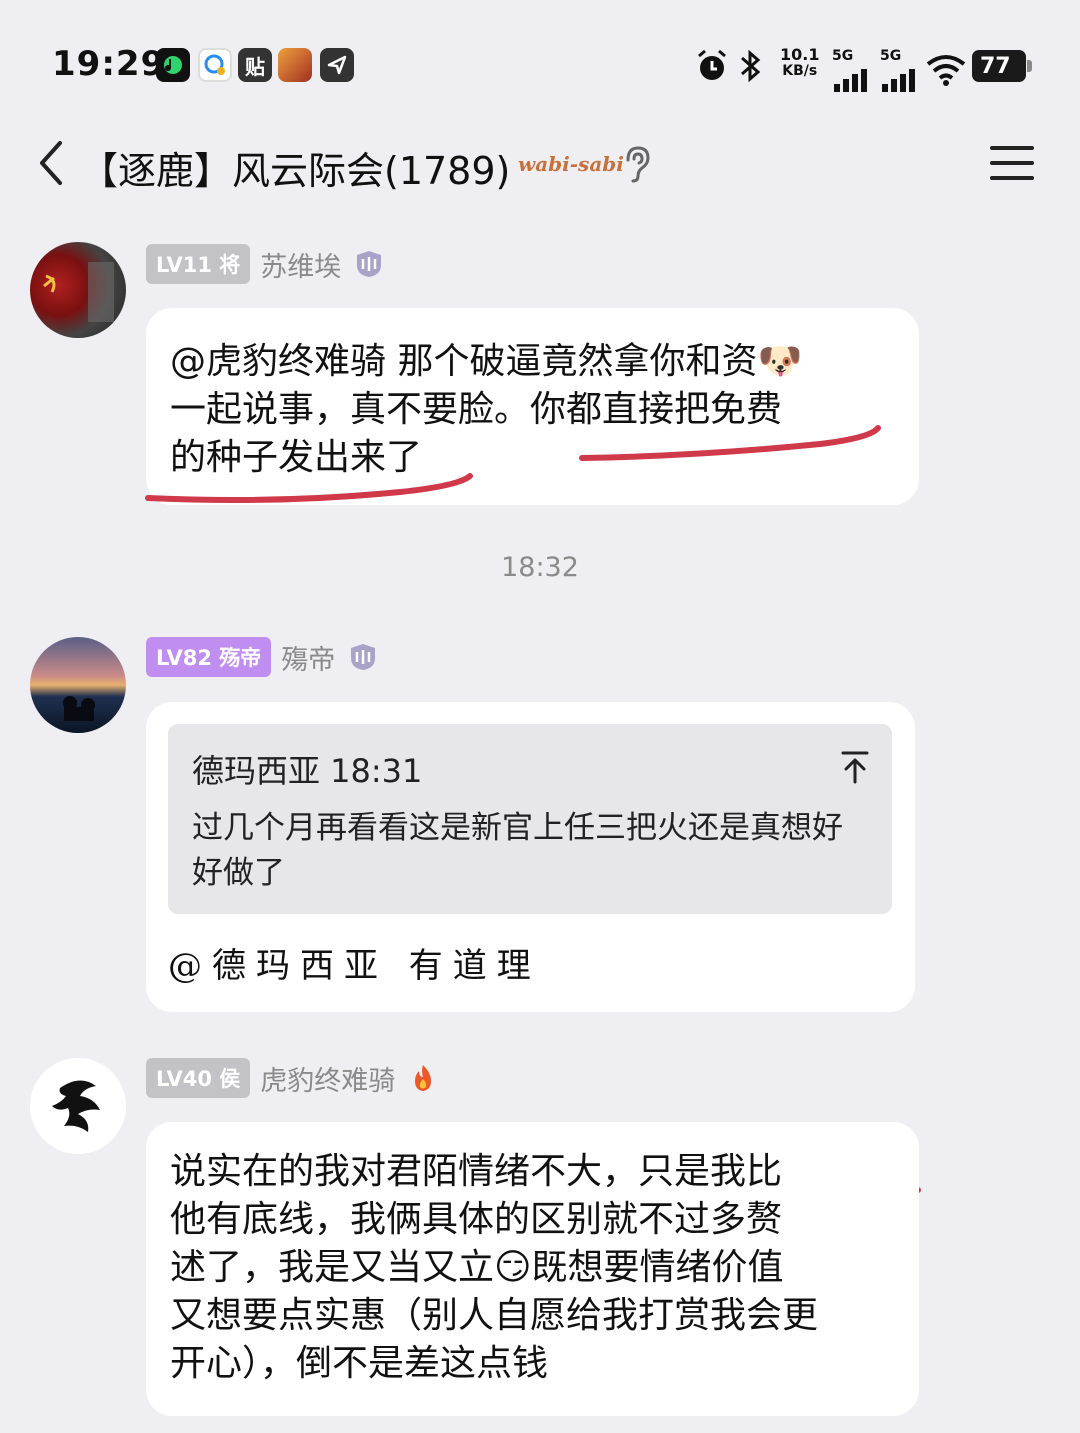  I want to click on sender-meta: LV11 将 苏维埃, so click(265, 264).